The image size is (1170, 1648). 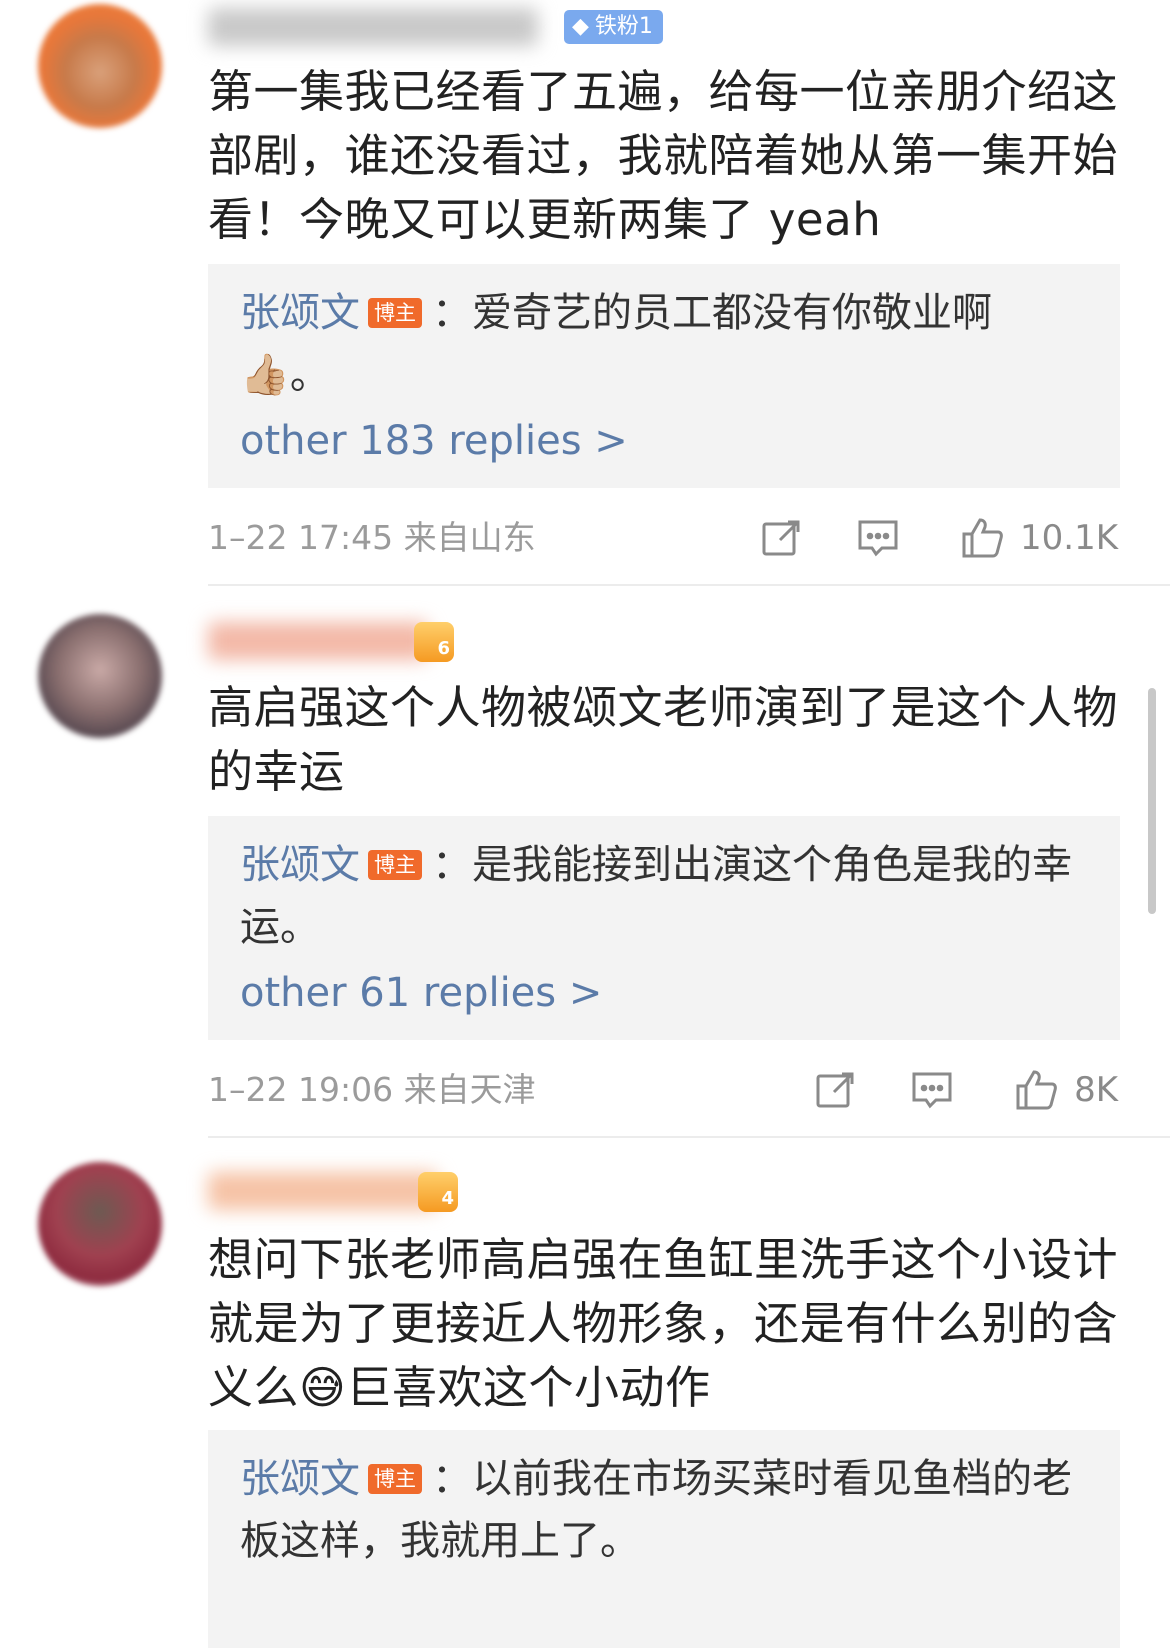 I want to click on diamond-icon: ◆, so click(x=580, y=26).